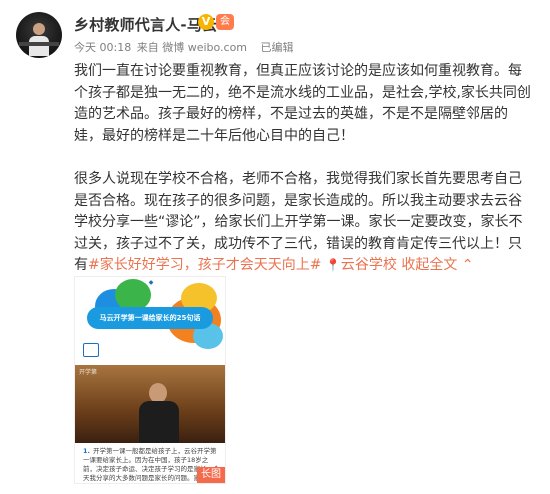 This screenshot has height=494, width=550. I want to click on chevron-up-icon: ⌃, so click(468, 265).